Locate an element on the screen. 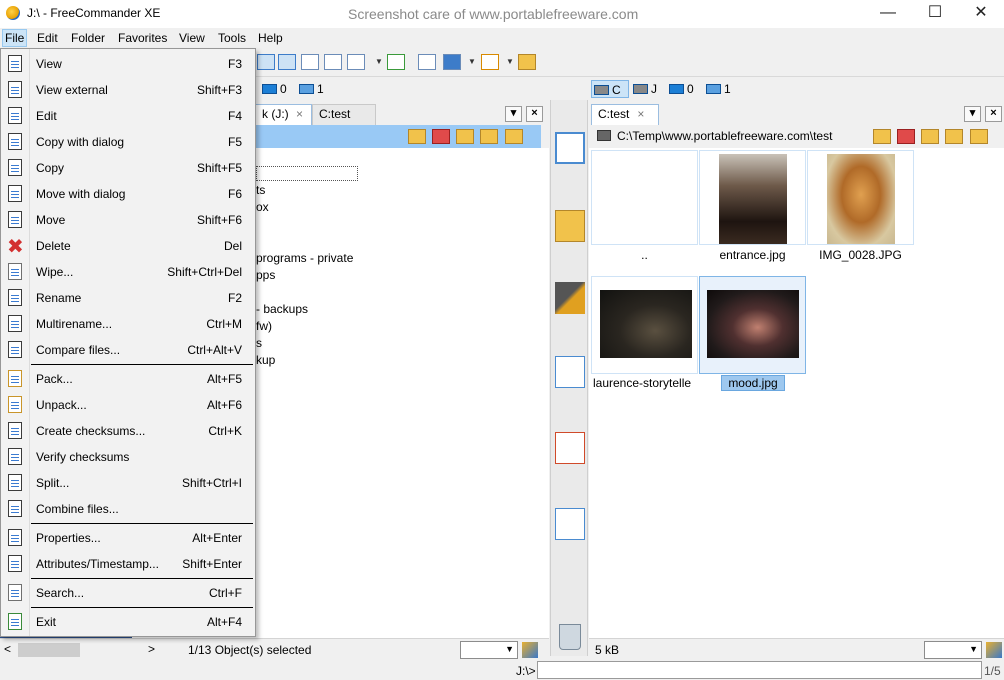  layout-icon is located at coordinates (356, 62).